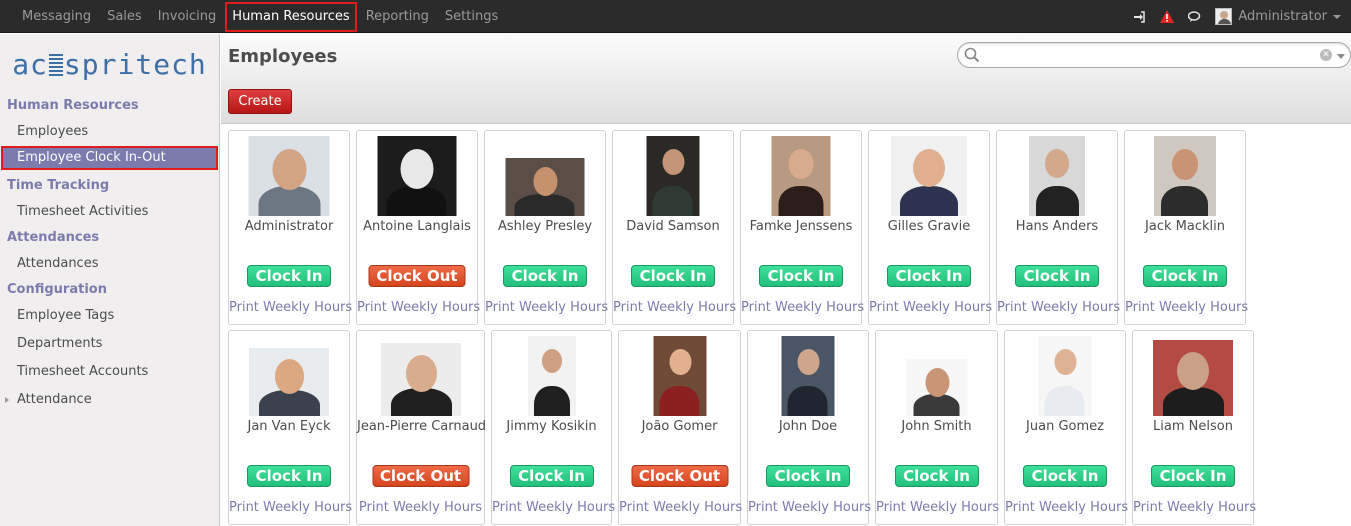 This screenshot has width=1351, height=526. Describe the element at coordinates (187, 17) in the screenshot. I see `menu-invoicing: Invoicing` at that location.